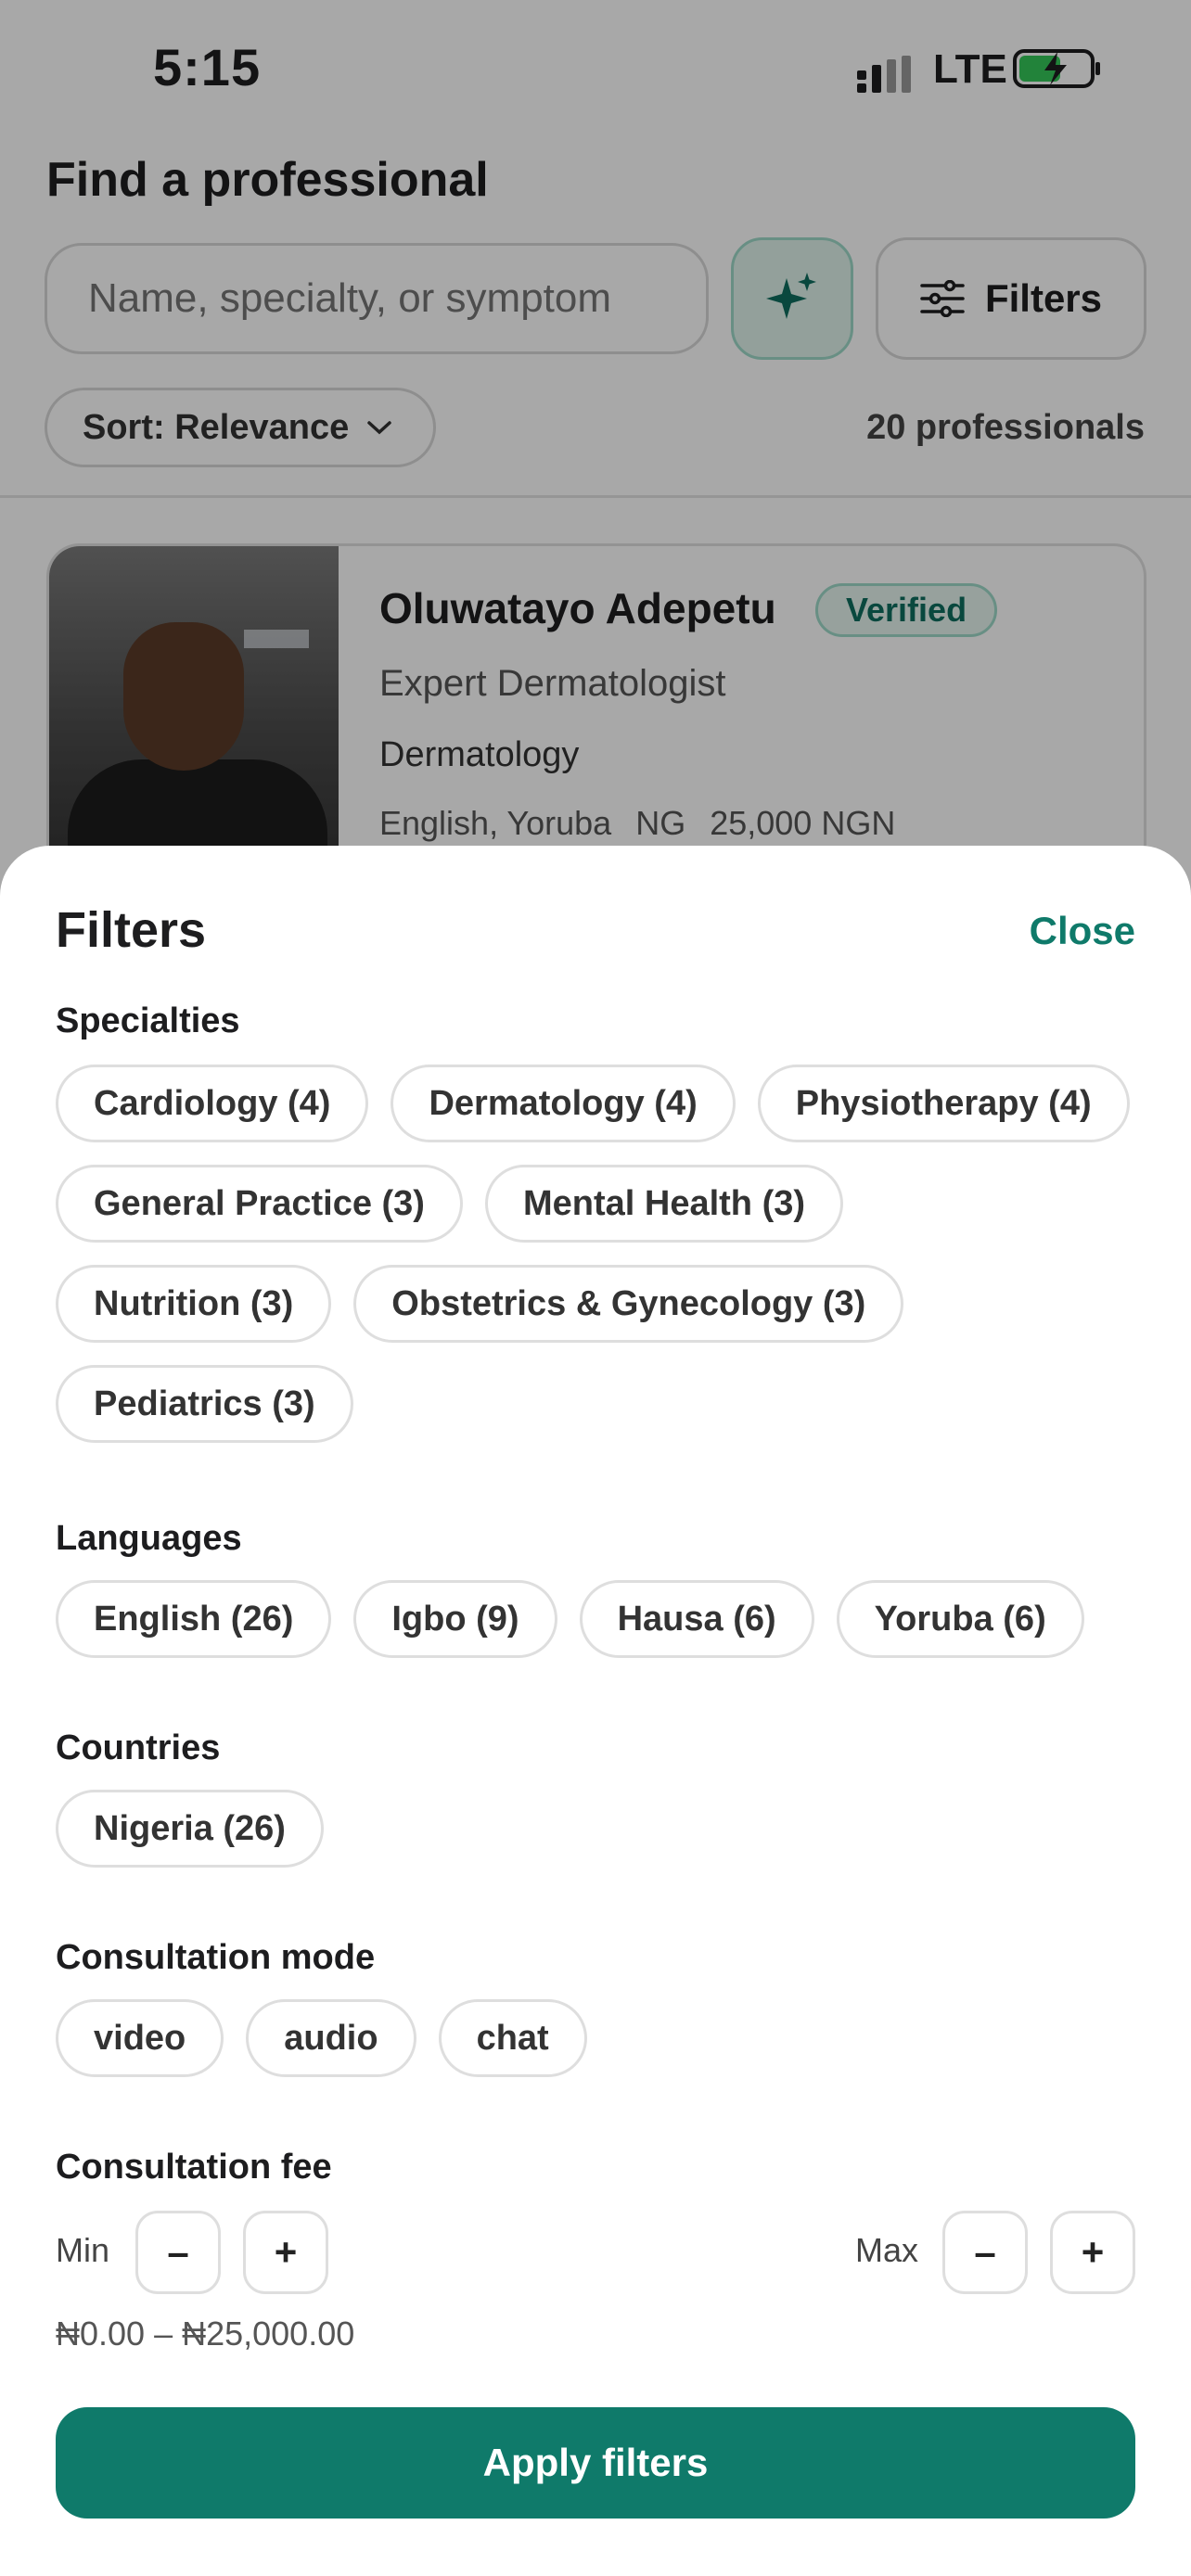  Describe the element at coordinates (664, 1204) in the screenshot. I see `specialty-chip: Mental Health (3)` at that location.